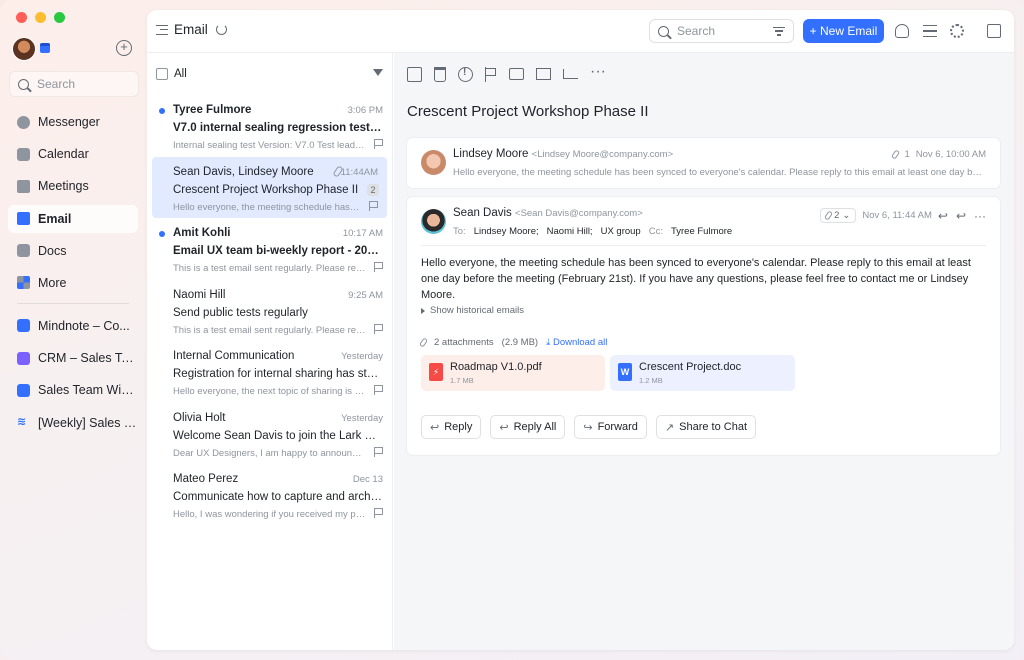 This screenshot has width=1024, height=660. I want to click on sidebar-item-more: More, so click(73, 283).